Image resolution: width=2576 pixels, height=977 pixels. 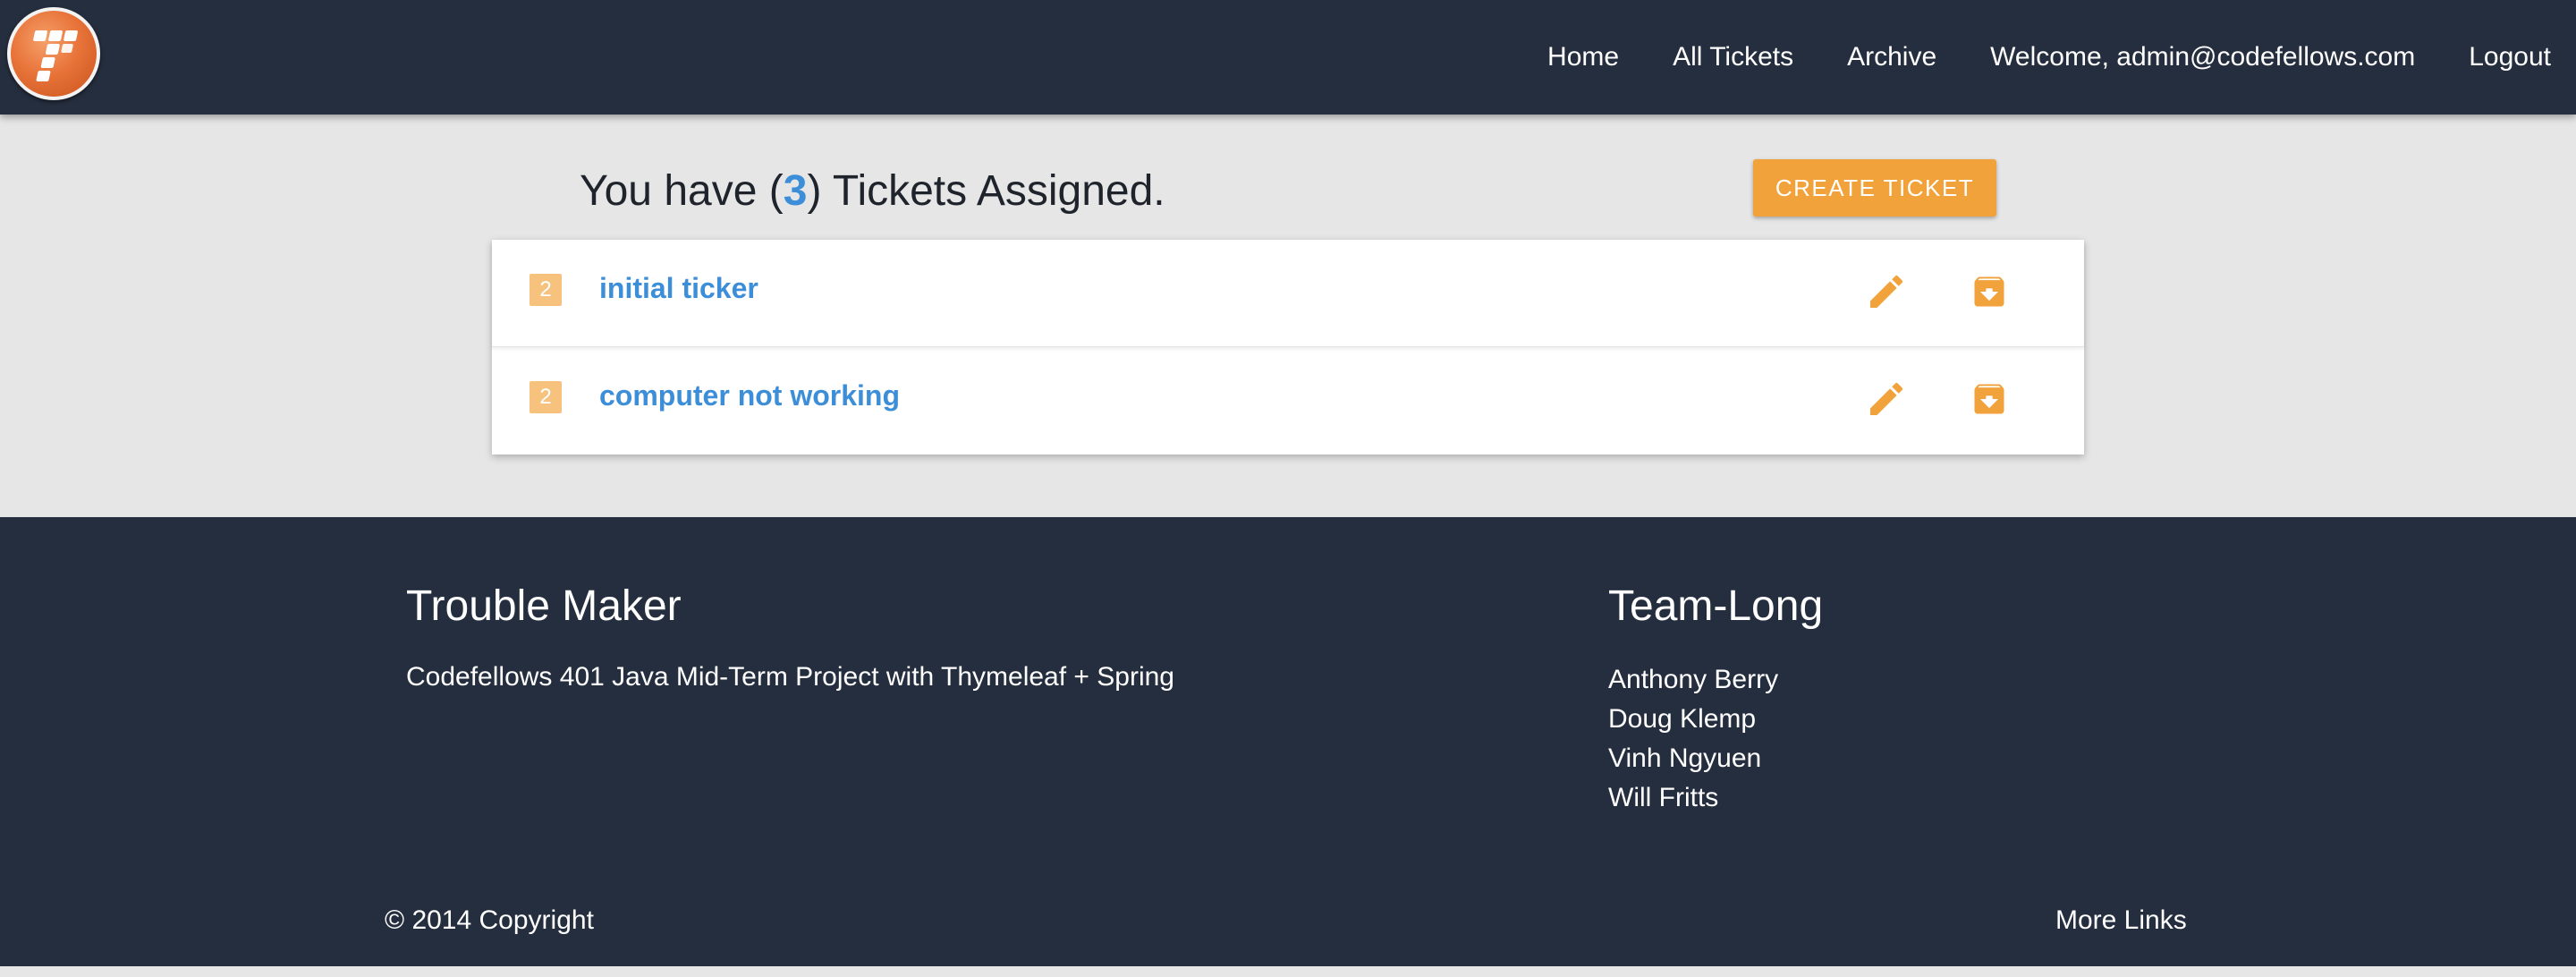 I want to click on nav-logout-link: Logout, so click(x=2510, y=57).